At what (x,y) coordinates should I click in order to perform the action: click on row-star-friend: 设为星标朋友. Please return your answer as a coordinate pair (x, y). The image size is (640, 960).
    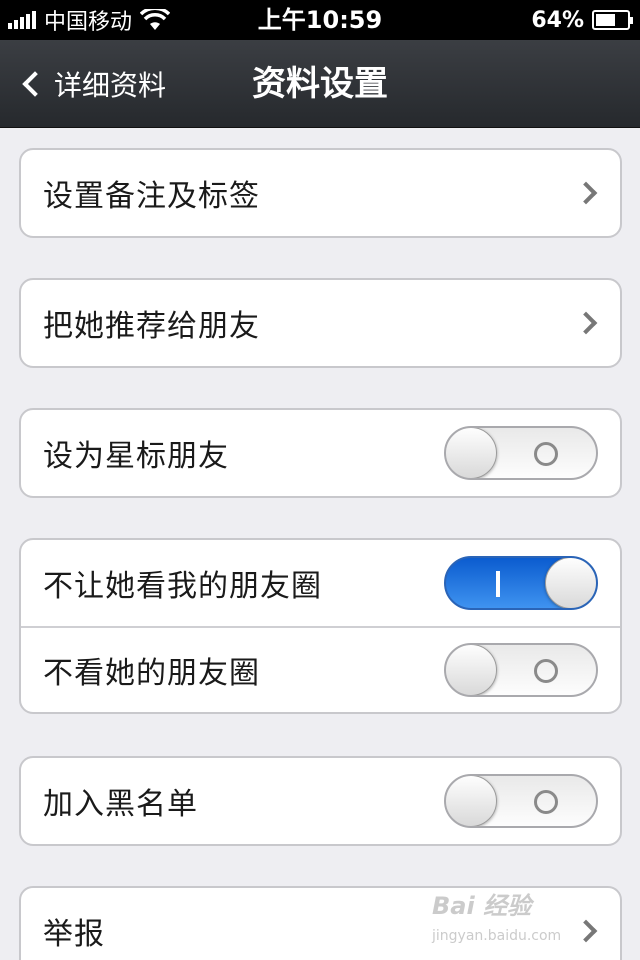
    Looking at the image, I should click on (320, 453).